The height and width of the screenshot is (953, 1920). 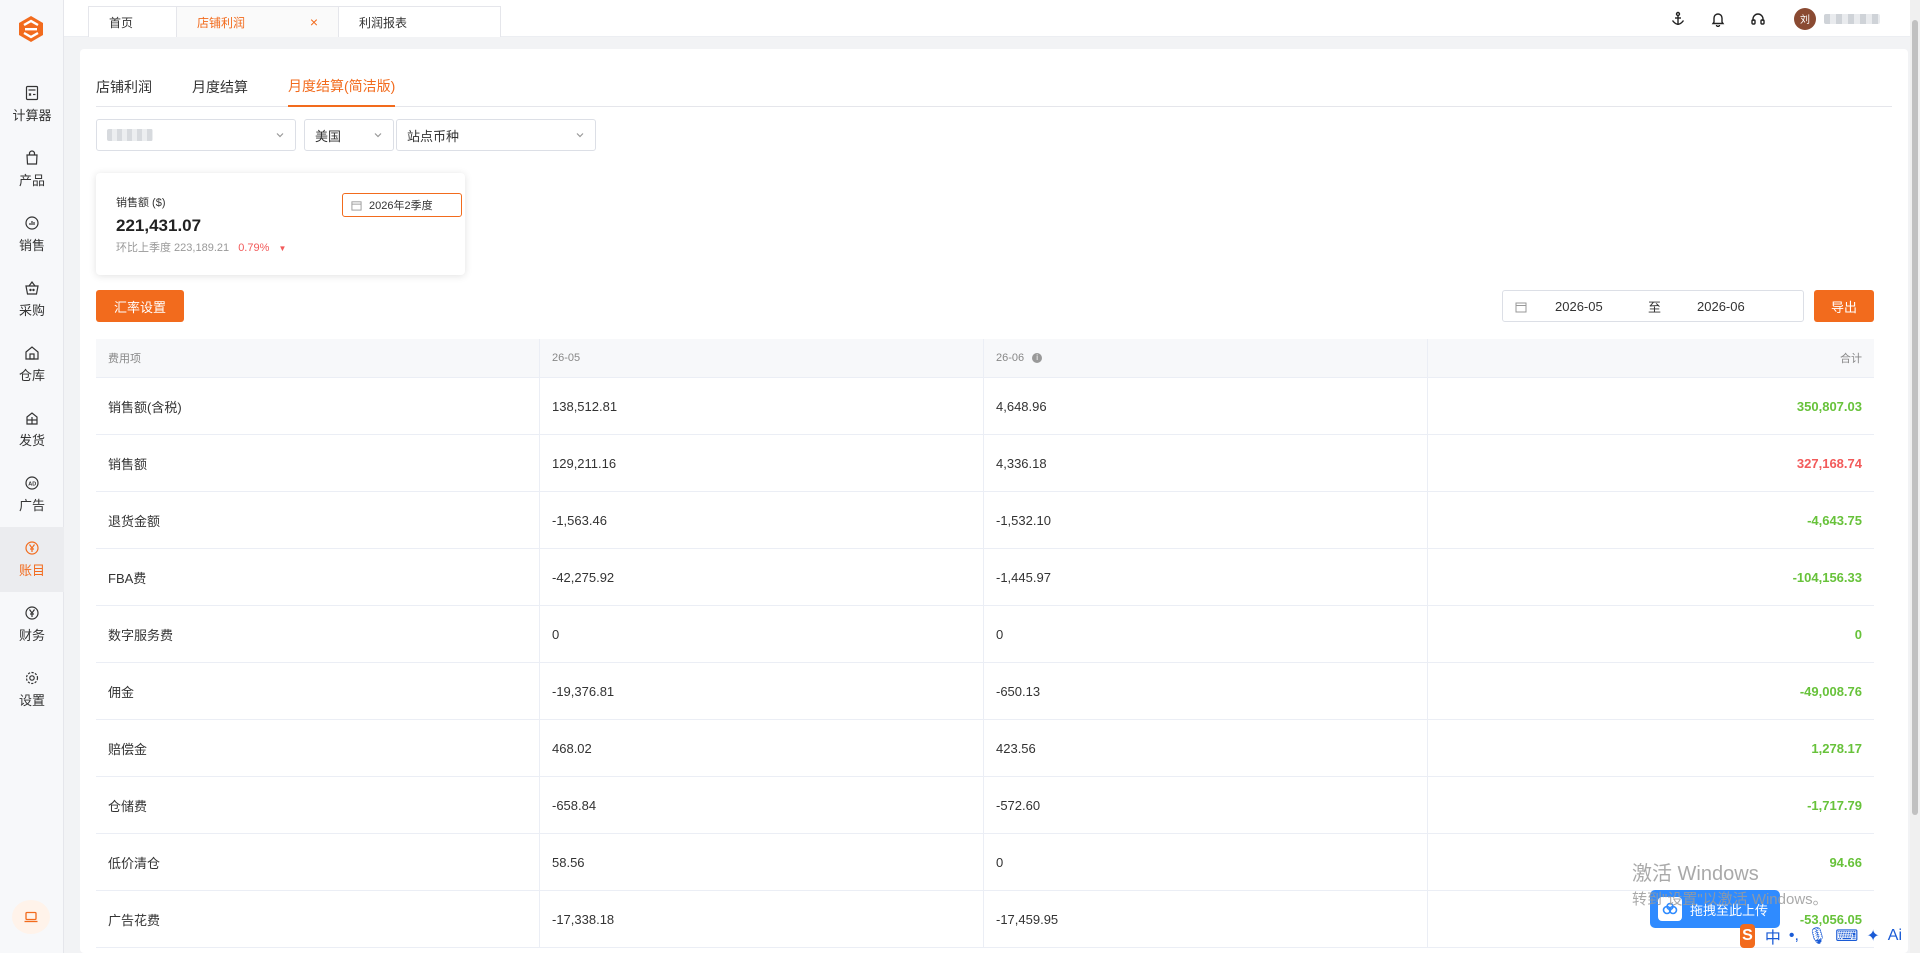 What do you see at coordinates (1872, 936) in the screenshot?
I see `skin-icon: ✦` at bounding box center [1872, 936].